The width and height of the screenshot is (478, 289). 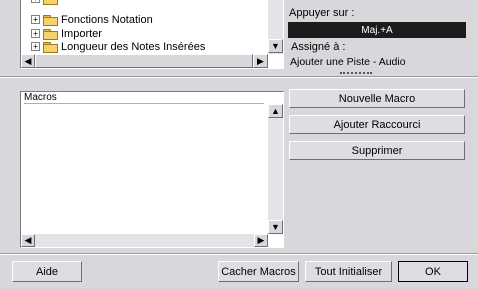 What do you see at coordinates (275, 169) in the screenshot?
I see `macros-vertical-scrollbar: ▲ ▼` at bounding box center [275, 169].